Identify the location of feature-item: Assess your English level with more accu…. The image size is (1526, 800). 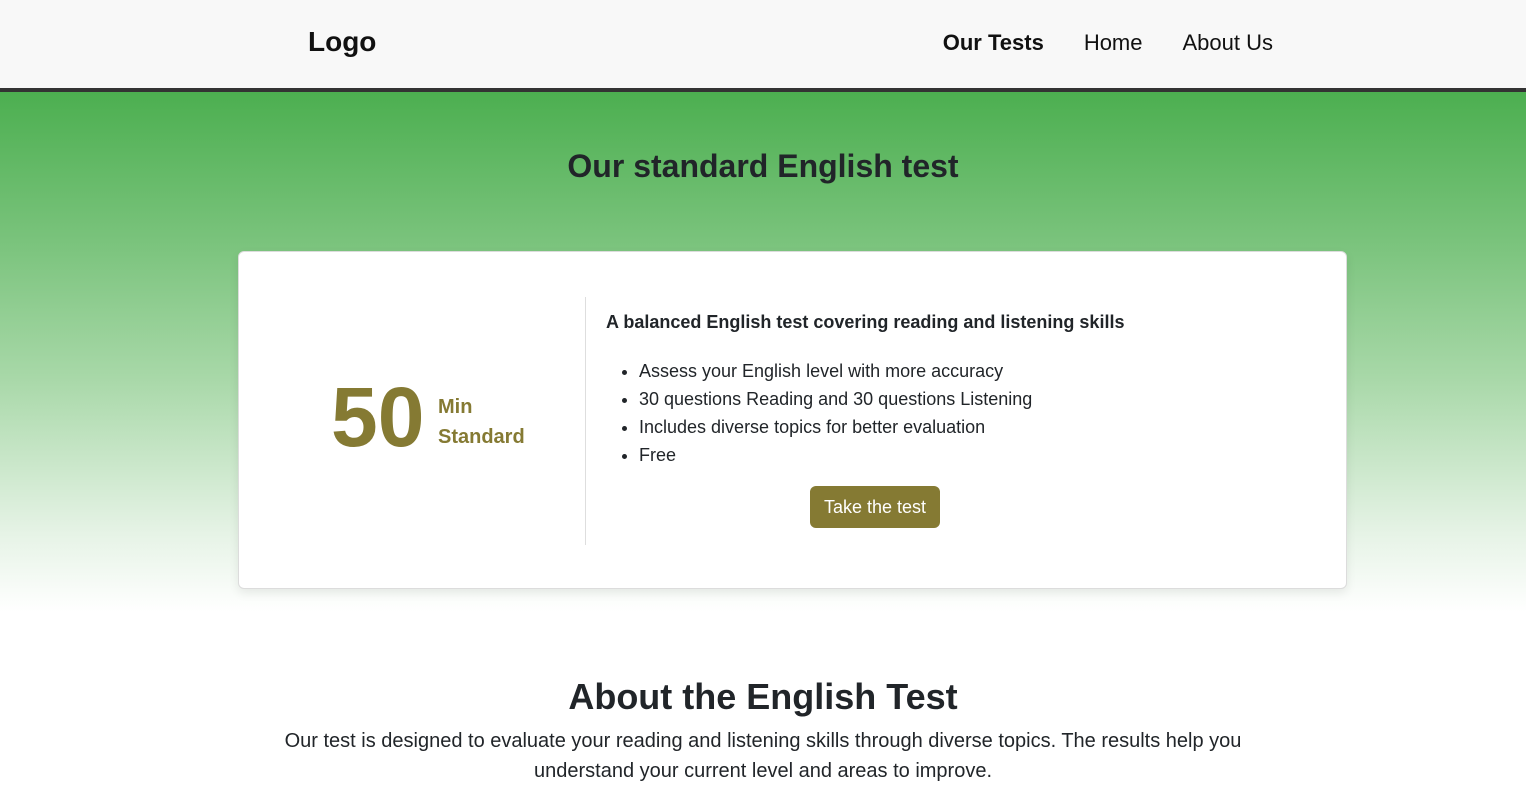
(972, 371).